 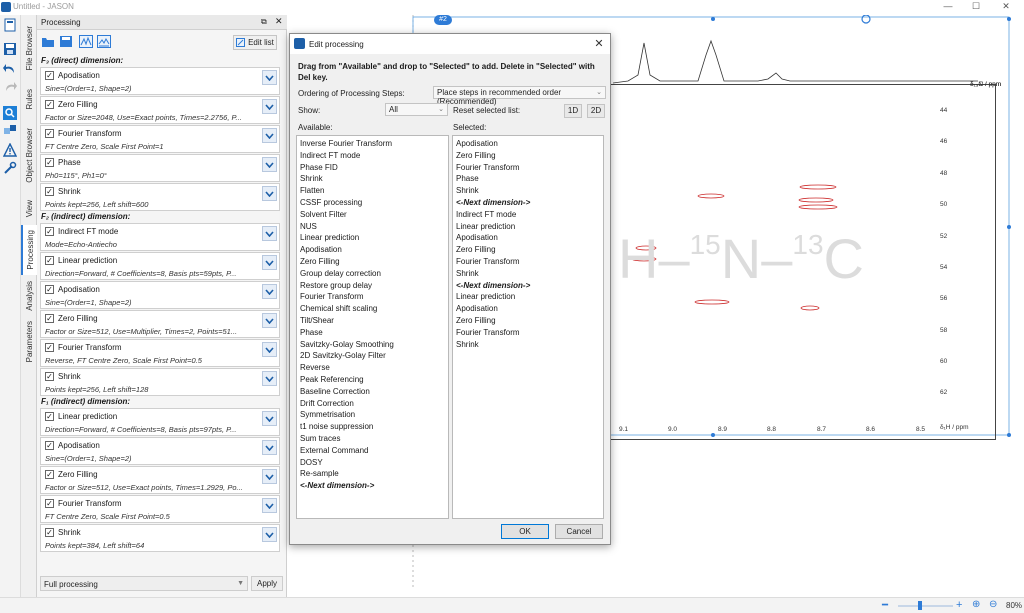 What do you see at coordinates (372, 204) in the screenshot?
I see `available-item: CSSF processing` at bounding box center [372, 204].